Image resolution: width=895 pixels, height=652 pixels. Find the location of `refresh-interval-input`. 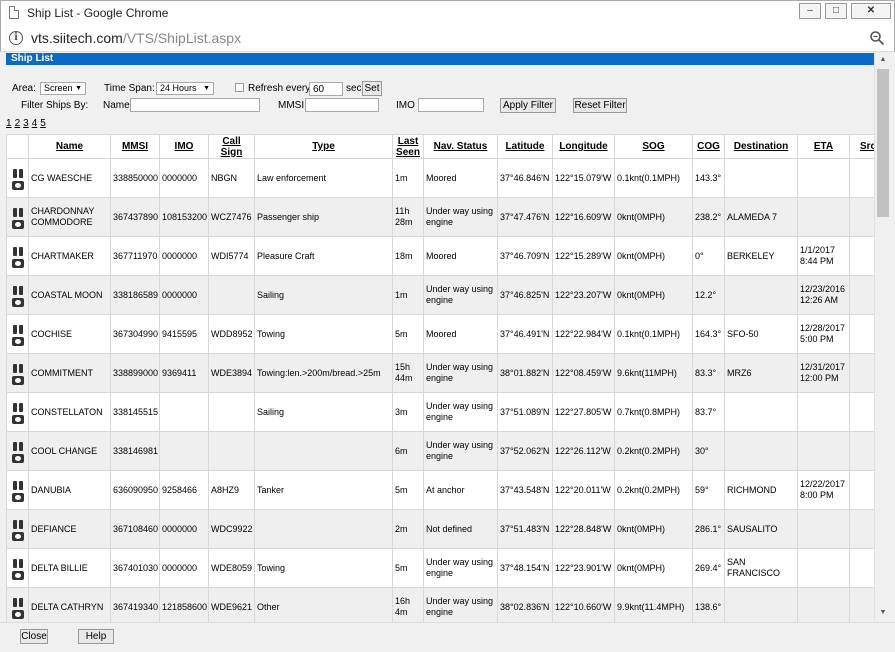

refresh-interval-input is located at coordinates (326, 89).